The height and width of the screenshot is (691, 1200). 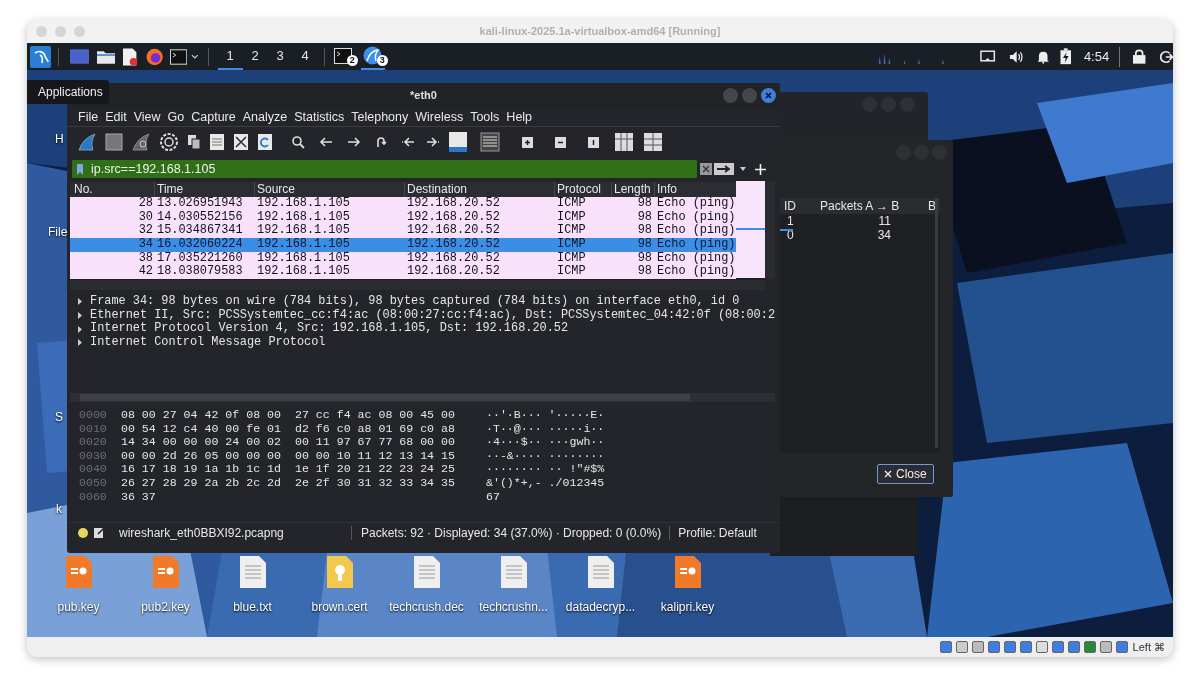 I want to click on packet-row: 28 13.026951943 192.168.1.105 192.168.20.52 ICMP 98 Echo (ping), so click(x=403, y=204).